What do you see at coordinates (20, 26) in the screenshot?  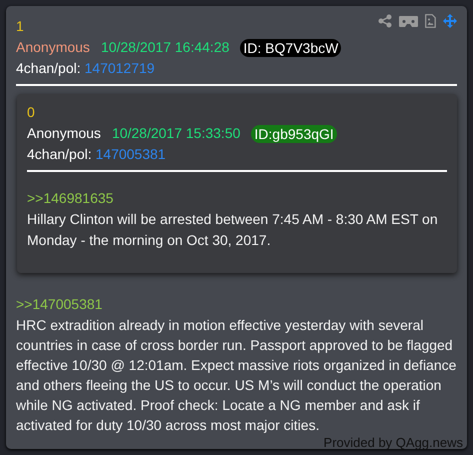 I see `post-number: 1` at bounding box center [20, 26].